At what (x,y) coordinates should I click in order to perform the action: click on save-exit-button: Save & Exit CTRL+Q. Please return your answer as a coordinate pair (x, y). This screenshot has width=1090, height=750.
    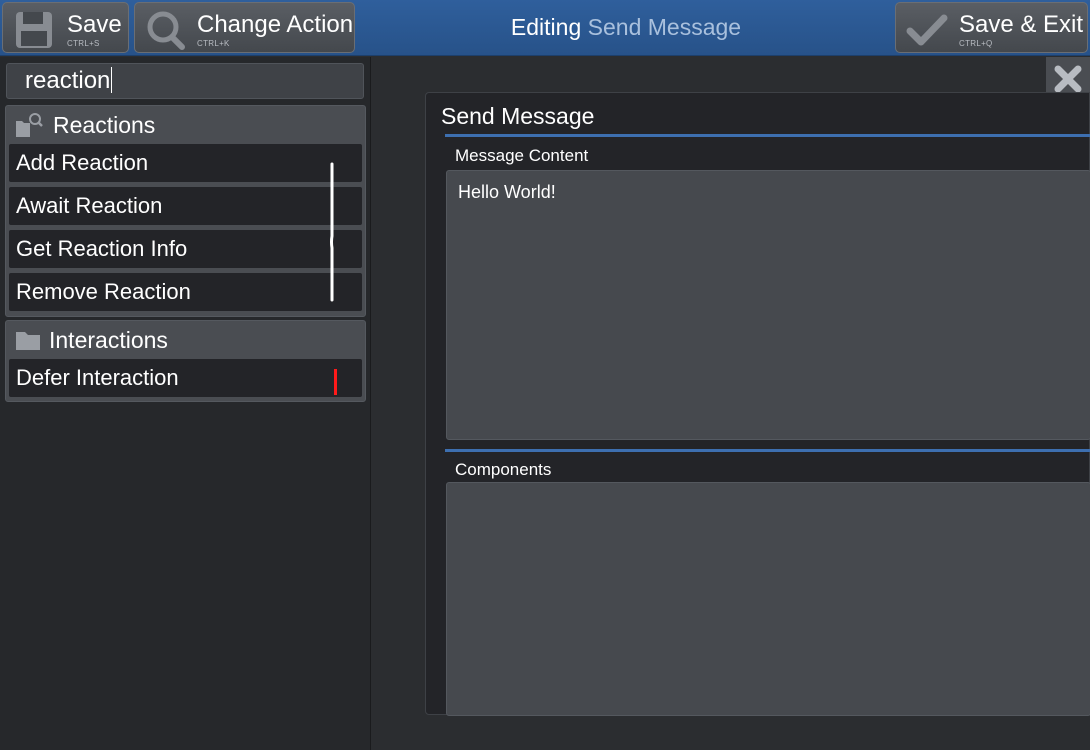
    Looking at the image, I should click on (991, 27).